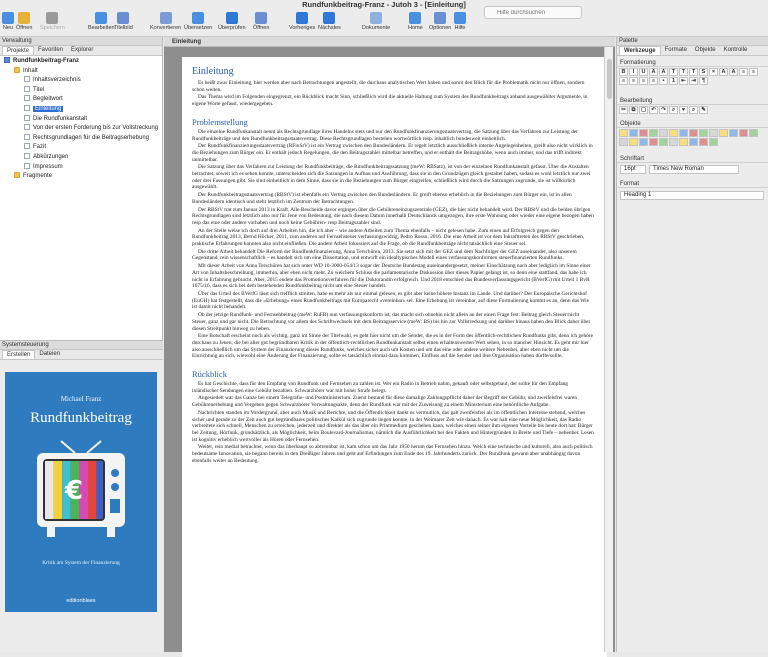 This screenshot has width=768, height=657. What do you see at coordinates (609, 79) in the screenshot?
I see `scrollbar-thumb` at bounding box center [609, 79].